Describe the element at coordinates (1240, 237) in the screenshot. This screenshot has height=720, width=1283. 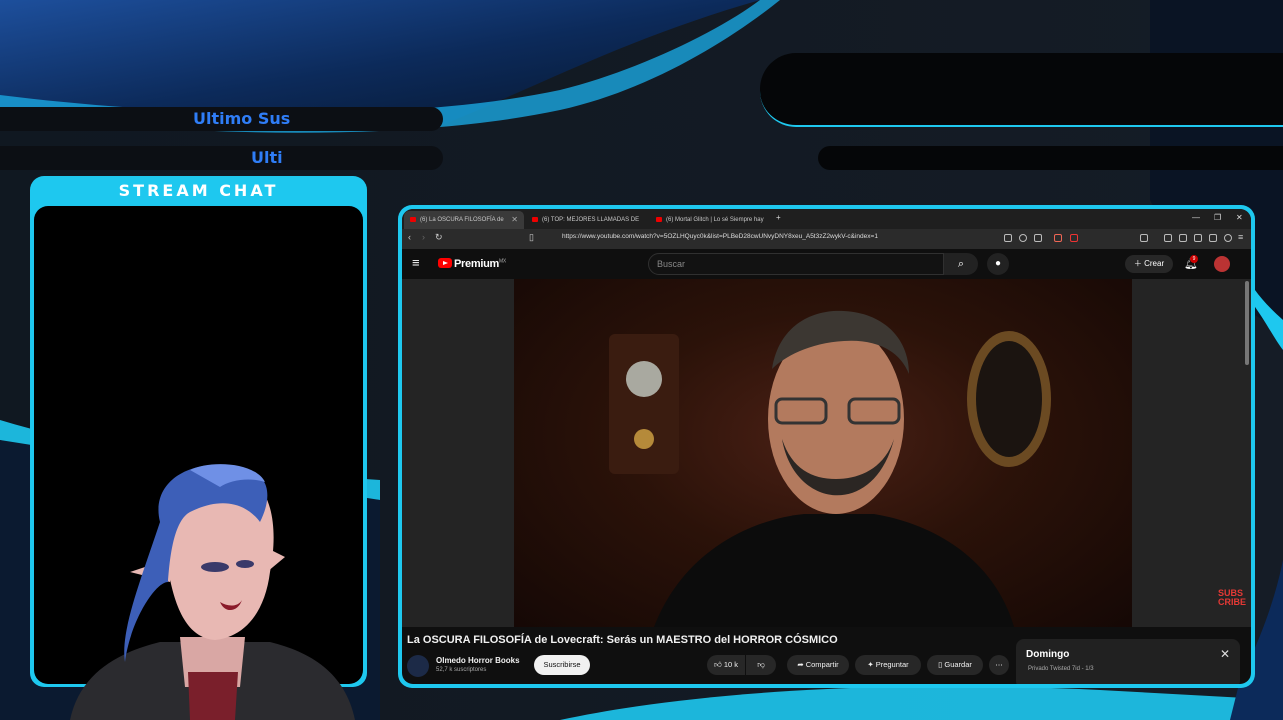
I see `menu-icon: ≡` at that location.